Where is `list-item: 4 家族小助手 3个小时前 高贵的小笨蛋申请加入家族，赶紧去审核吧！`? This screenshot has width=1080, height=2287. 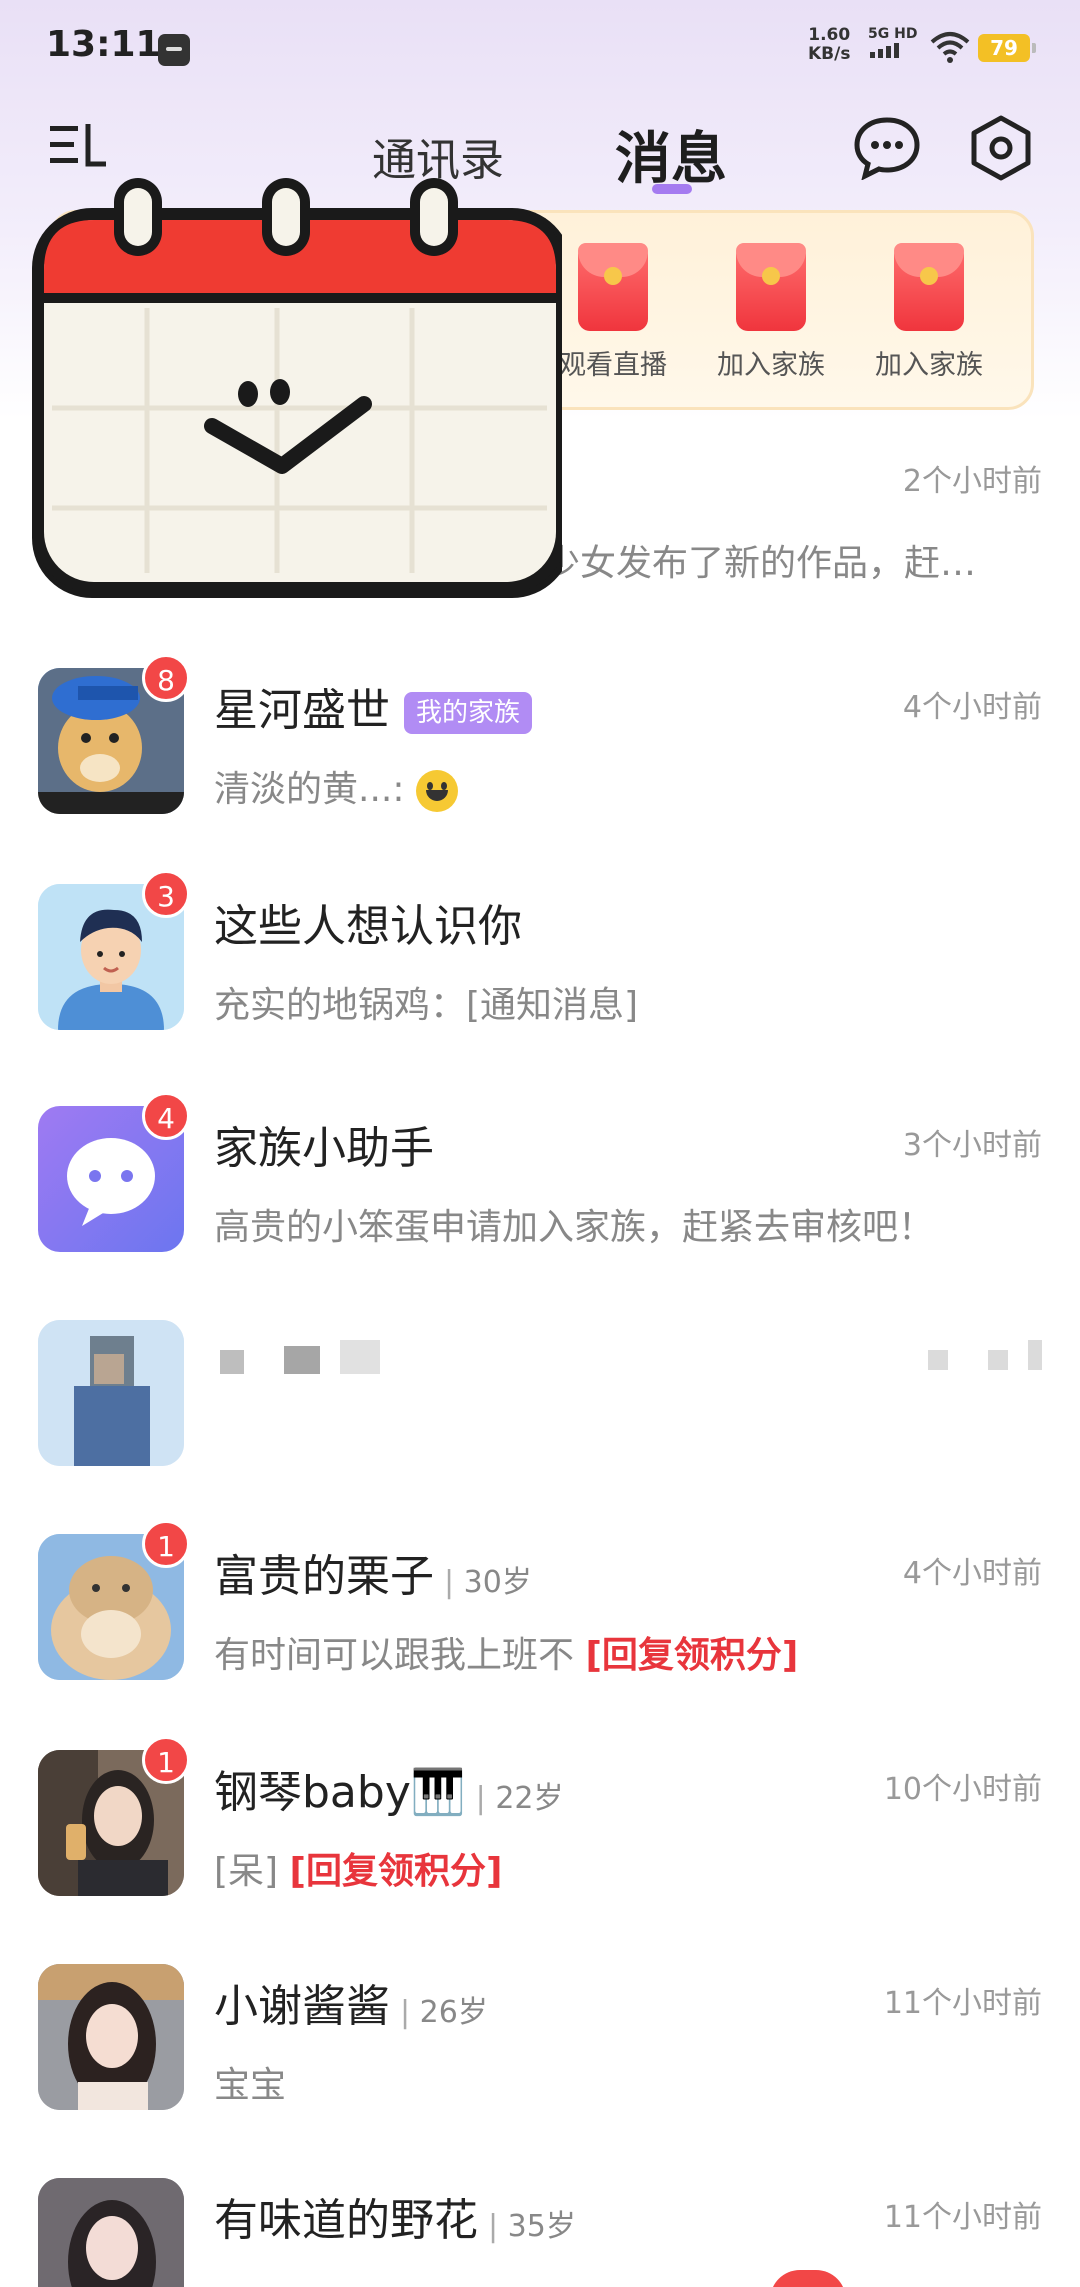
list-item: 4 家族小助手 3个小时前 高贵的小笨蛋申请加入家族，赶紧去审核吧！ is located at coordinates (540, 1199).